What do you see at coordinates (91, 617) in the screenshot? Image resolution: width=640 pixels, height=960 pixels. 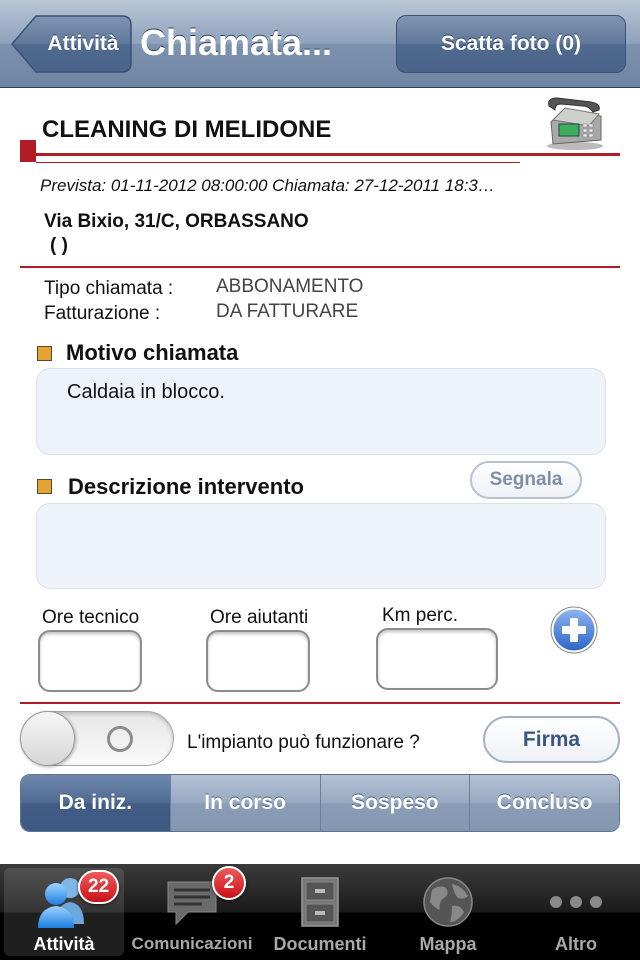 I see `ore-tecnico-label: Ore tecnico` at bounding box center [91, 617].